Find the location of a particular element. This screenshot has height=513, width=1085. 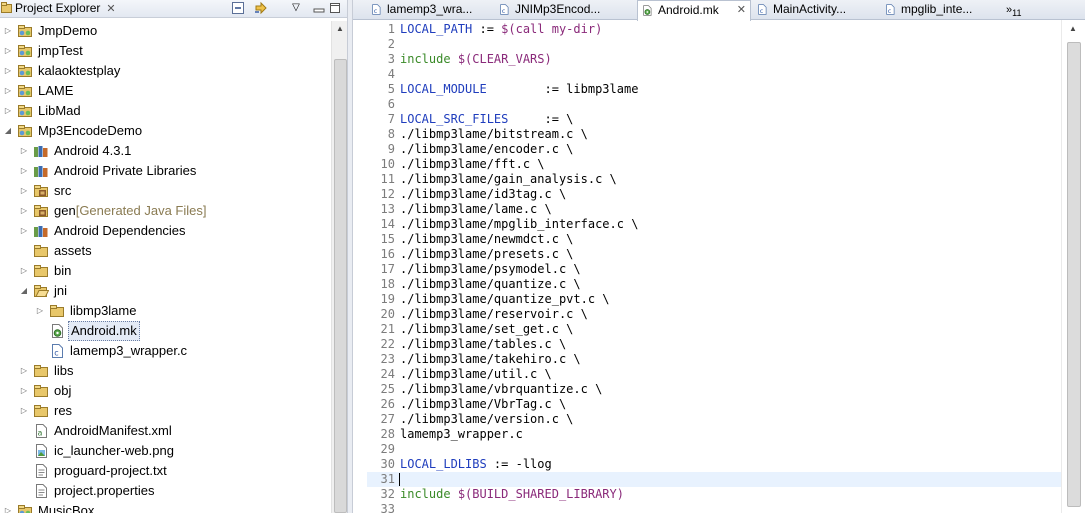

code-line: 20 ./libmp3lame/reservoir.c \ is located at coordinates (714, 314).